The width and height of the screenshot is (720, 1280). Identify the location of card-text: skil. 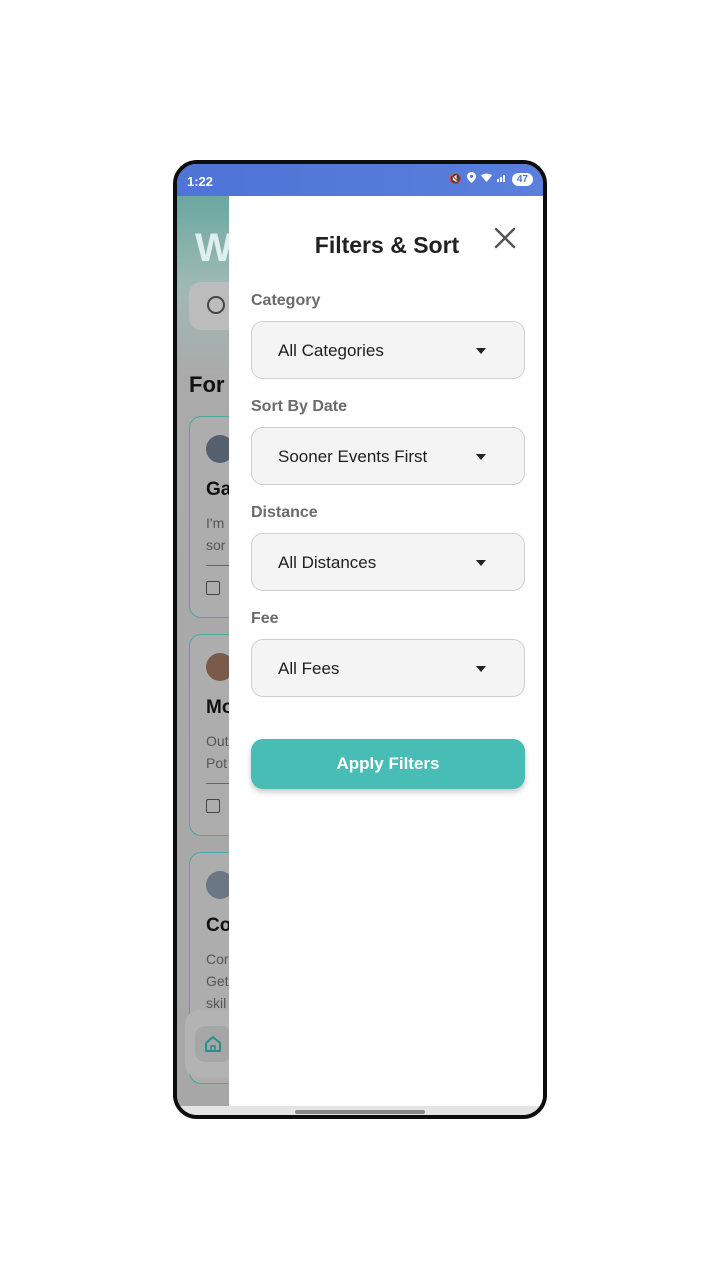
(216, 1003).